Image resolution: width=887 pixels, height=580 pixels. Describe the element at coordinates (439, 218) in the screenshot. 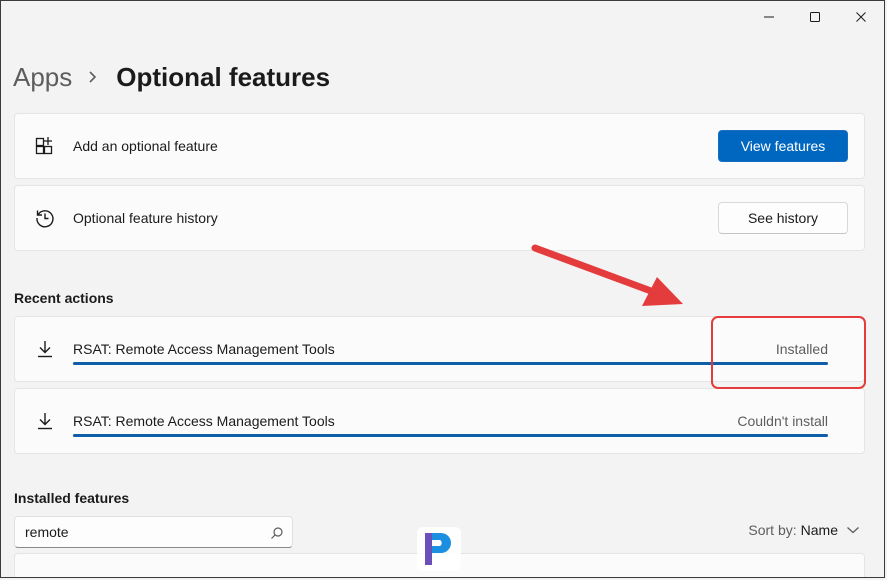

I see `optional-feature-history-card: Optional feature history See history` at that location.